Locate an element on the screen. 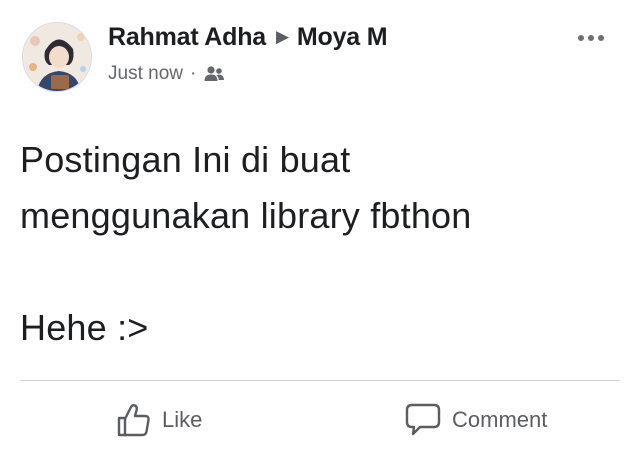  share-arrow-icon: ▶ is located at coordinates (282, 36).